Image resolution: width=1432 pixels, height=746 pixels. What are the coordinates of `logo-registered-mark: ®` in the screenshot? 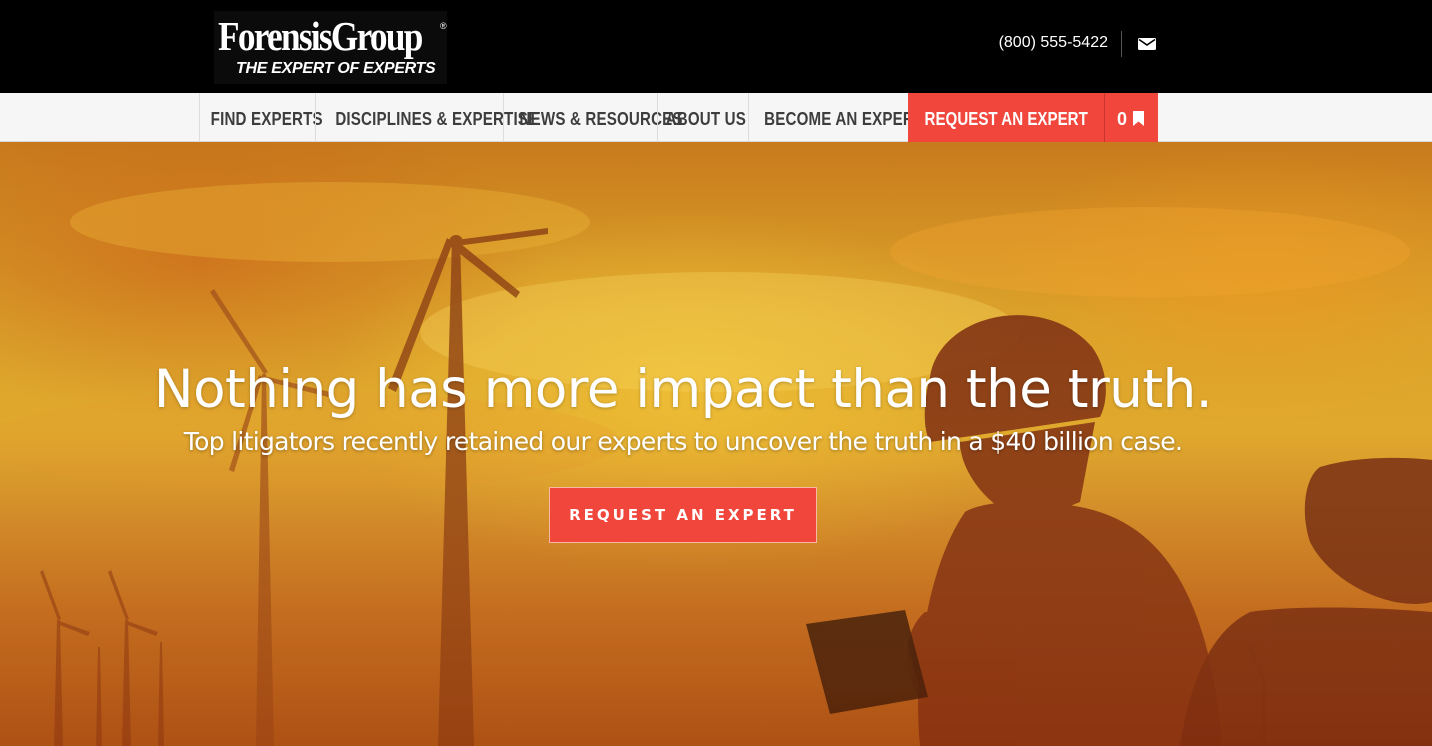 It's located at (443, 26).